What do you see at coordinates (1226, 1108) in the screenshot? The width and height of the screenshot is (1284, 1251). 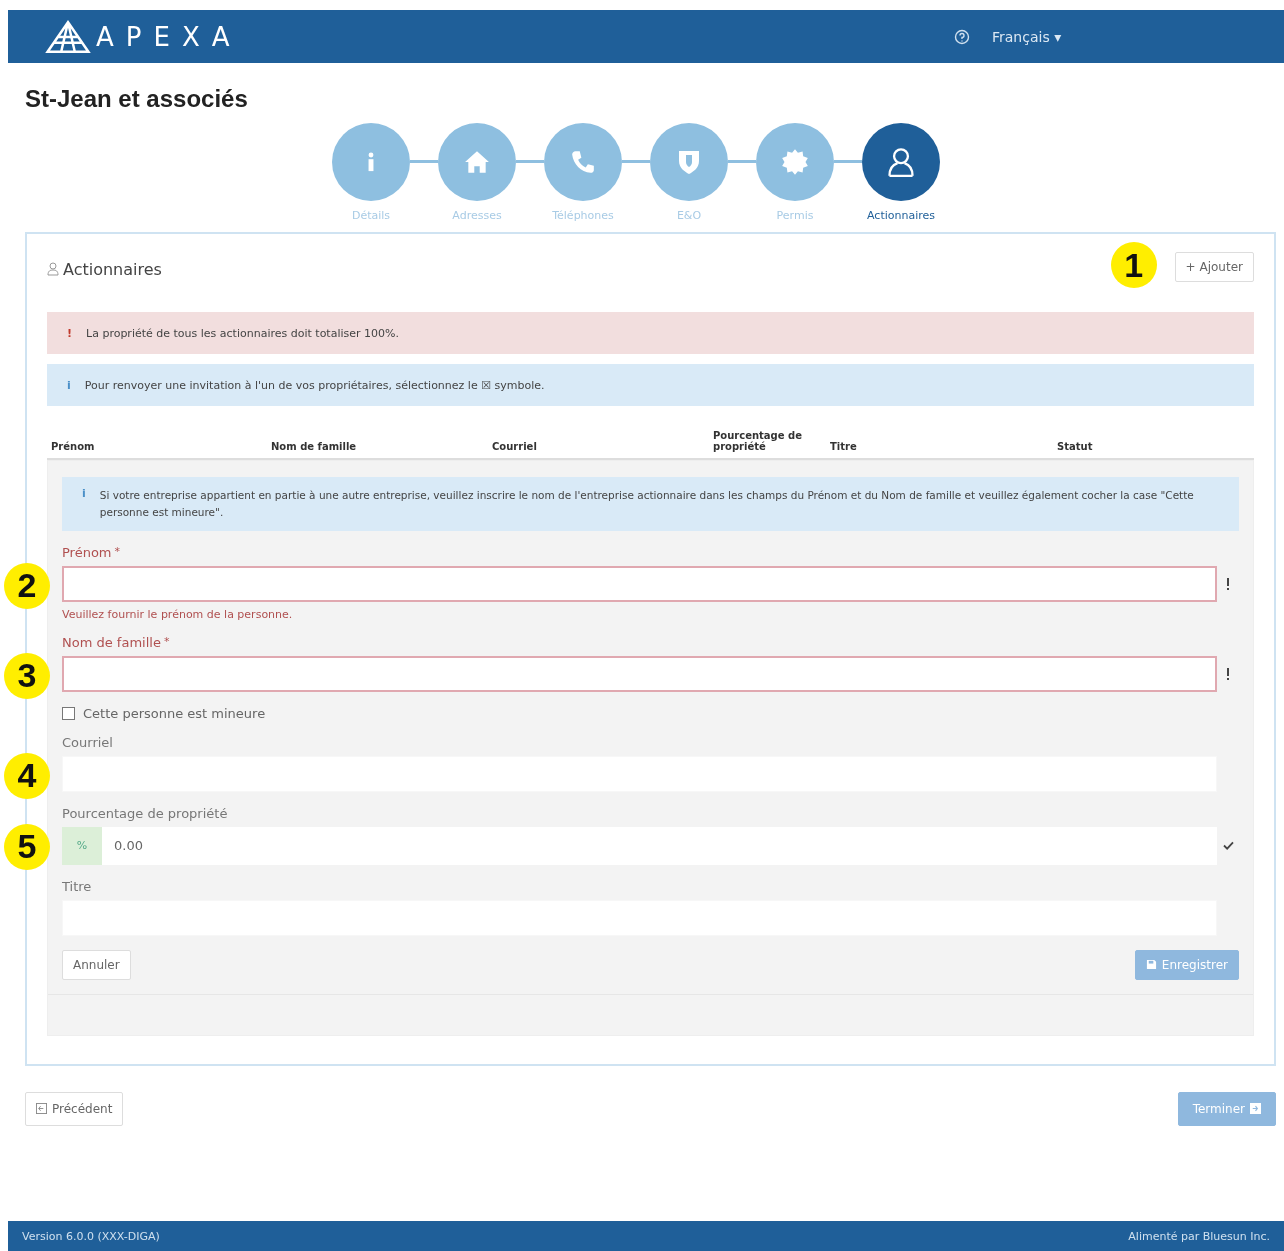 I see `finish-button: Terminer` at bounding box center [1226, 1108].